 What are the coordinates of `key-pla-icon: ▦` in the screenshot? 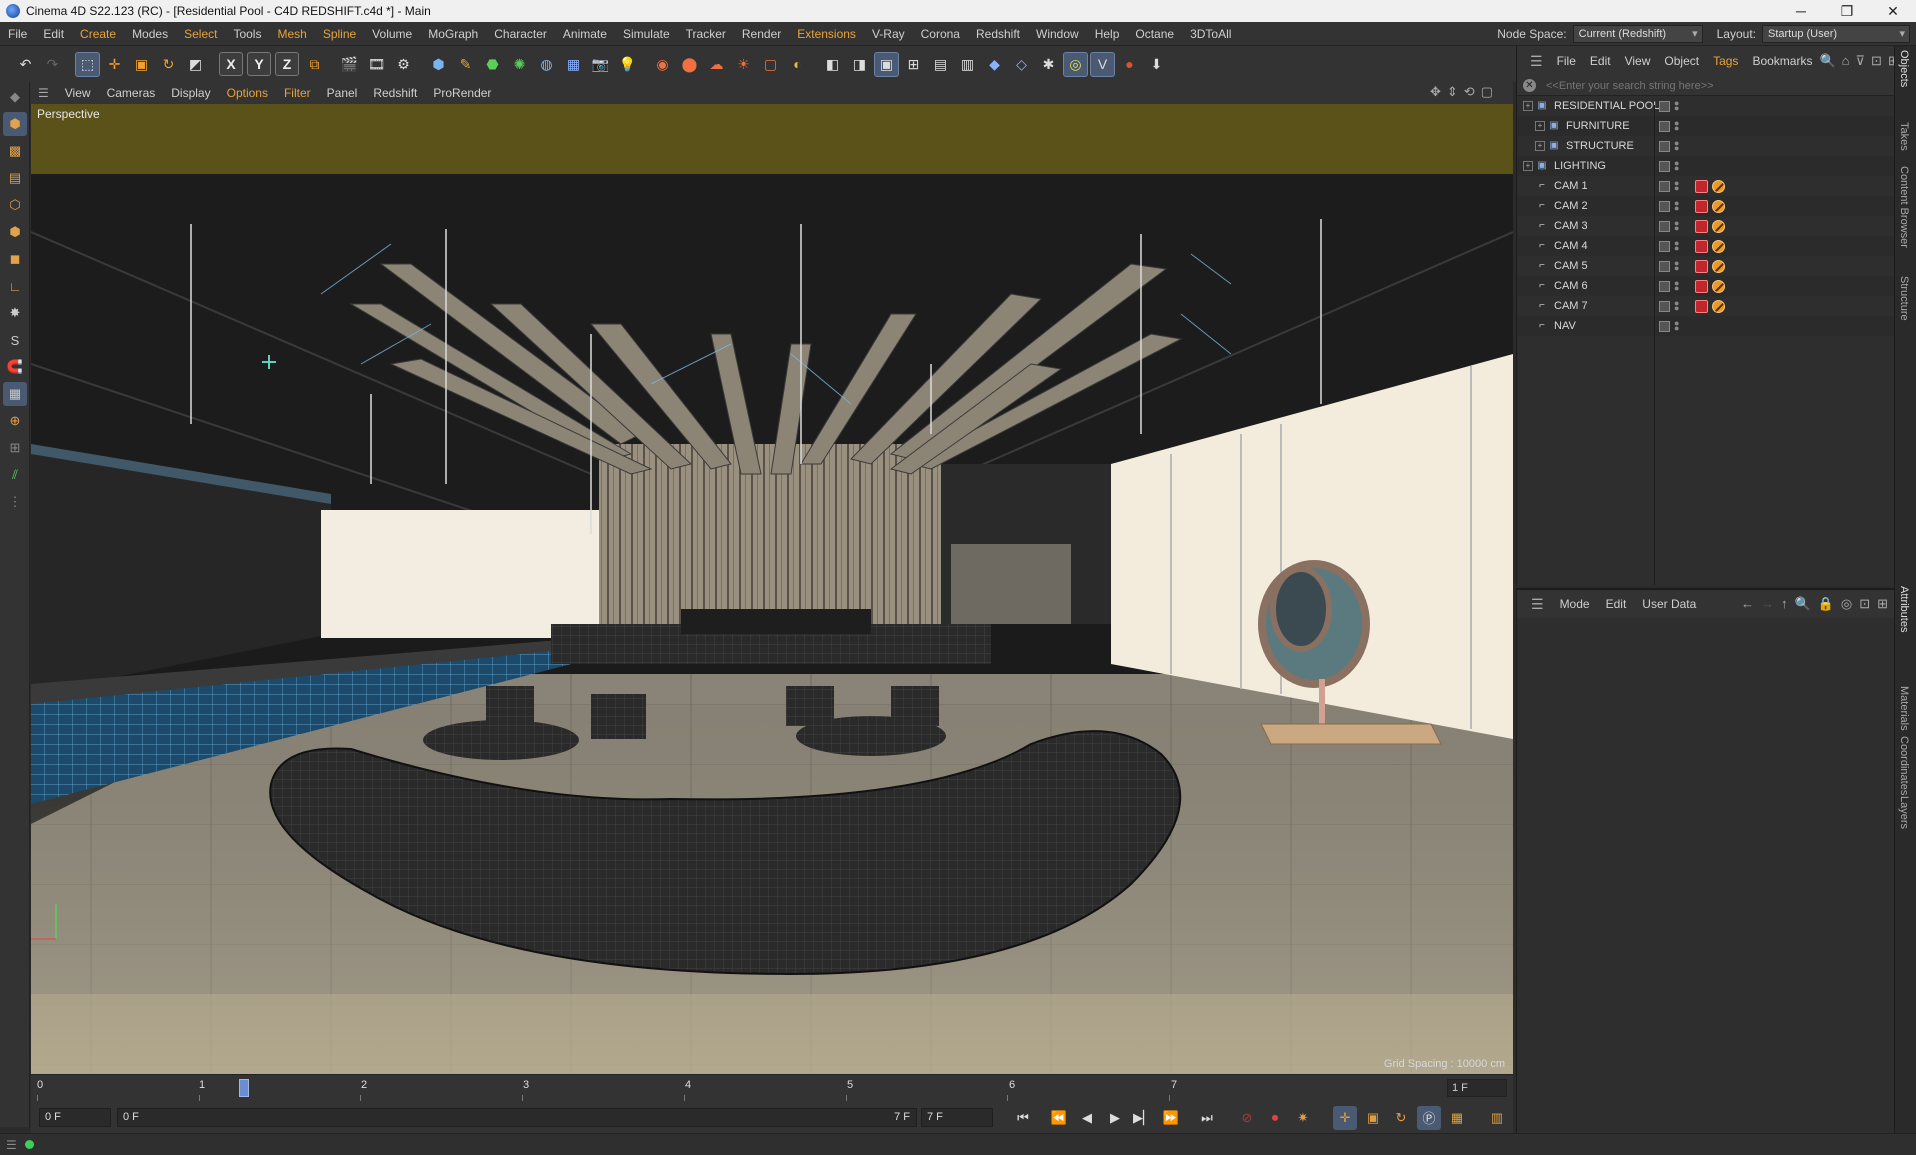 It's located at (1457, 1118).